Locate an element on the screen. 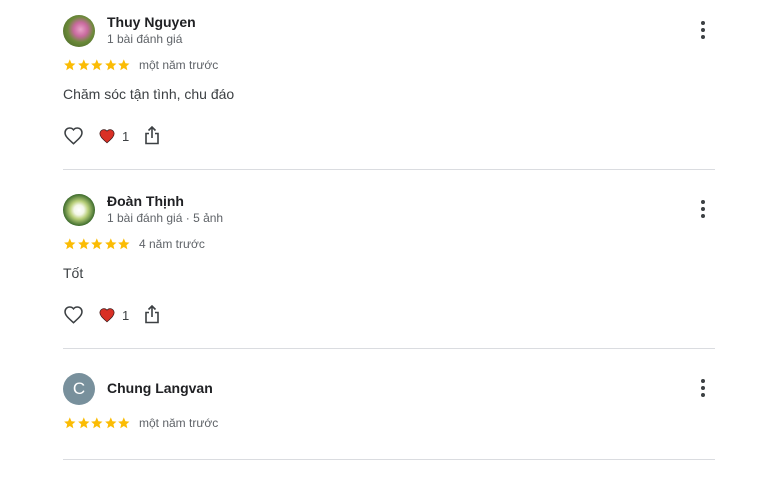 Image resolution: width=761 pixels, height=483 pixels. reviewer-name: Thuy Nguyen is located at coordinates (151, 22).